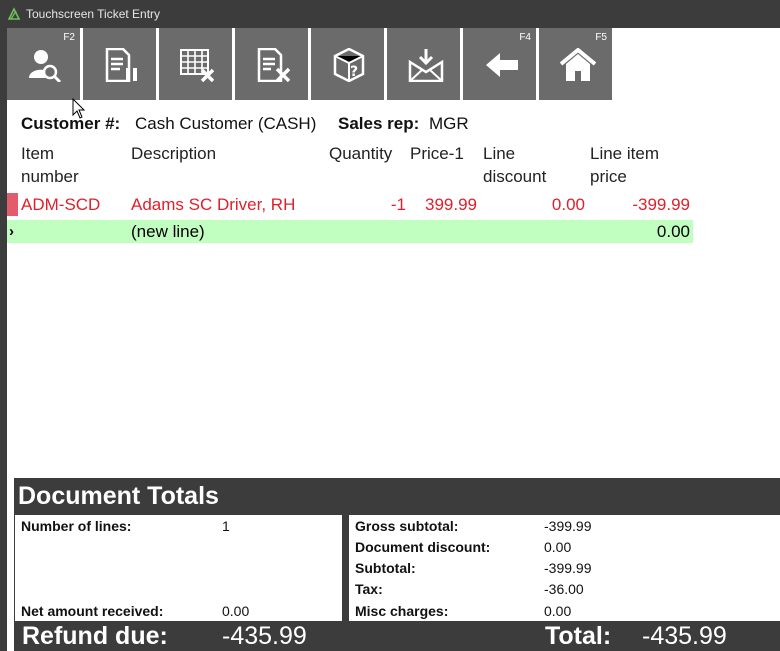 Image resolution: width=780 pixels, height=651 pixels. I want to click on customer-lookup-button: F2, so click(43, 64).